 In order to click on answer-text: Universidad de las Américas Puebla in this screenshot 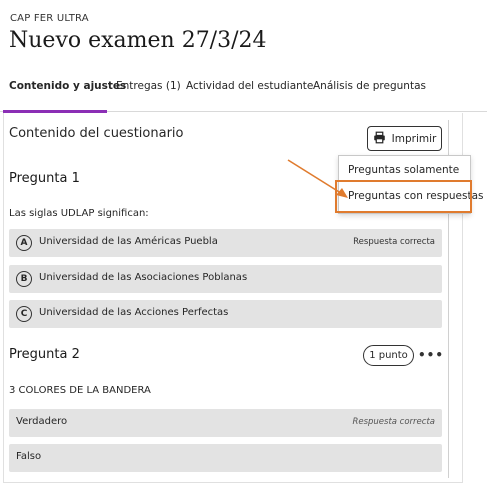, I will do `click(128, 241)`.